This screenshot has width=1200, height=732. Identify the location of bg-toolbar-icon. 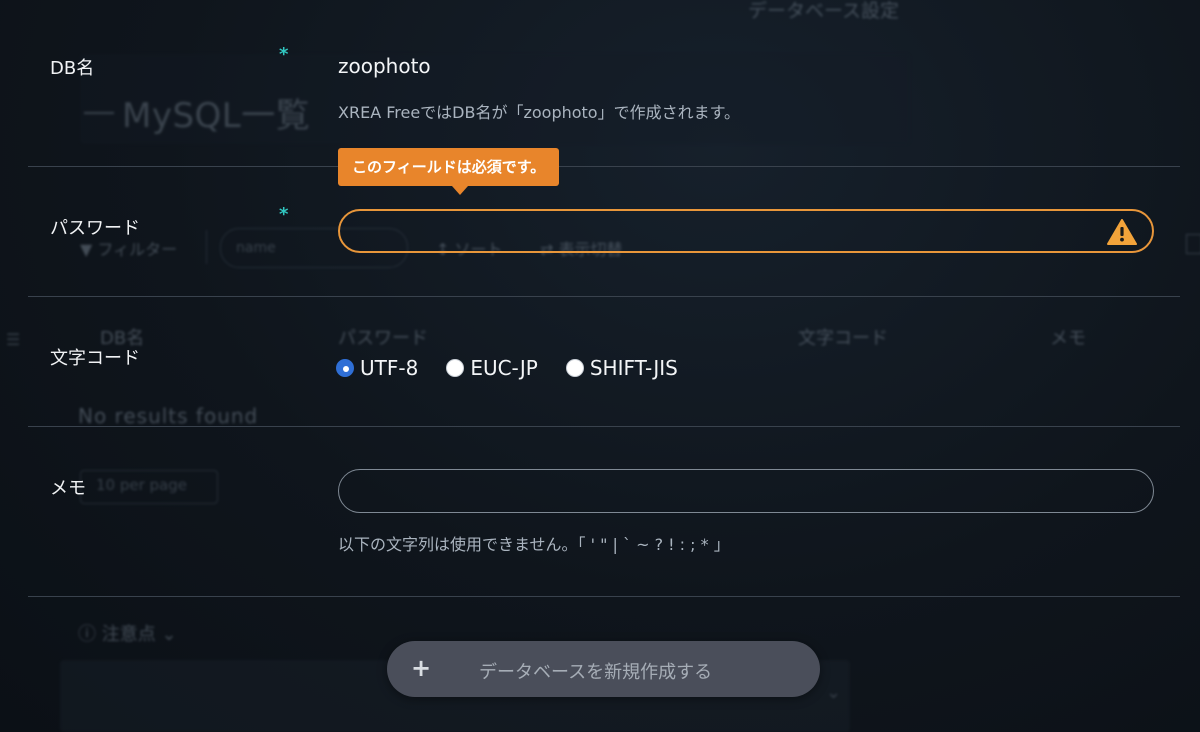
(1193, 244).